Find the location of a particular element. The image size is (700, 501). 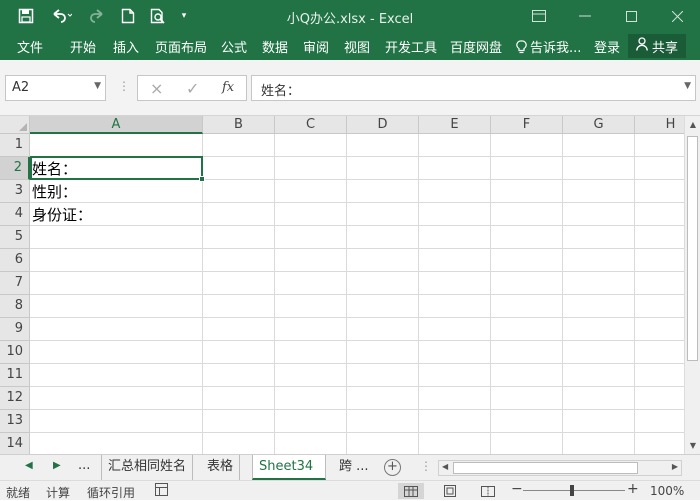

row-header-6: 6 is located at coordinates (15, 260).